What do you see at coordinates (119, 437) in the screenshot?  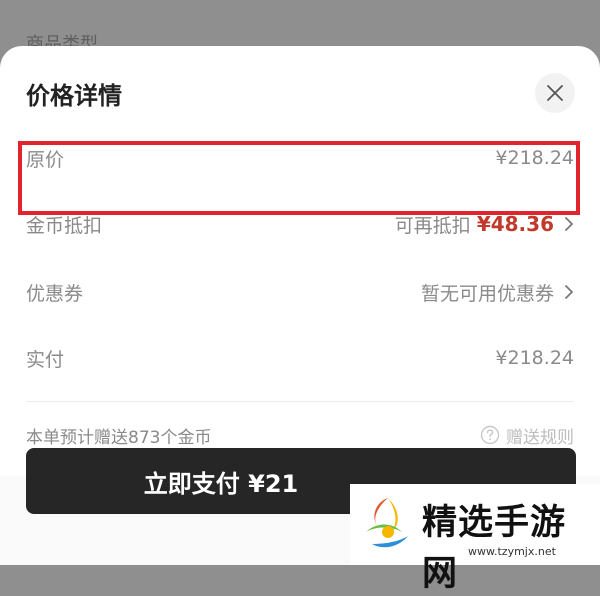 I see `gift-coins-text: 本单预计赠送873个金币` at bounding box center [119, 437].